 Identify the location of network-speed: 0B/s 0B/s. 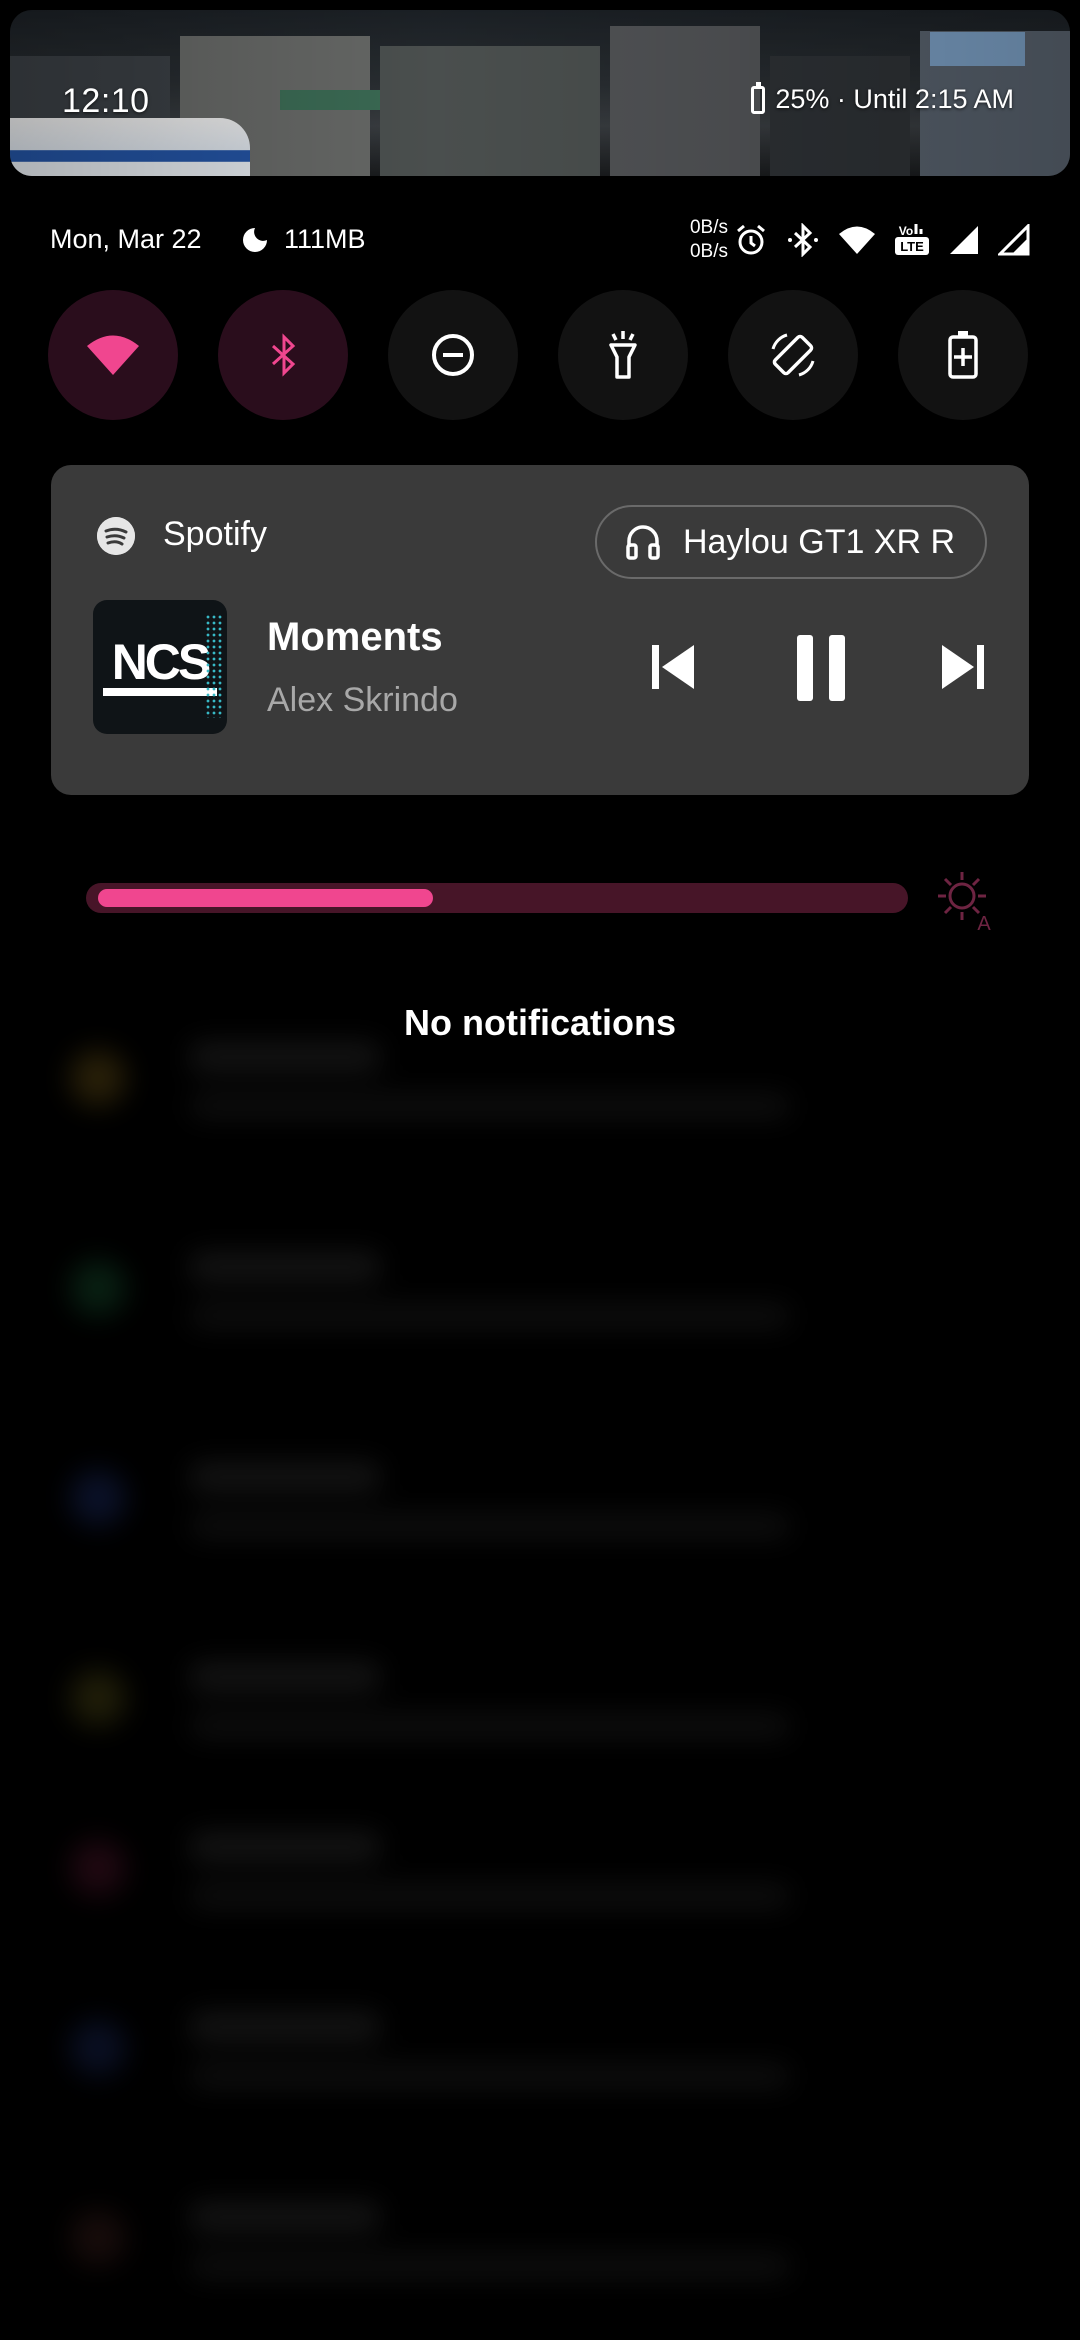
(709, 240).